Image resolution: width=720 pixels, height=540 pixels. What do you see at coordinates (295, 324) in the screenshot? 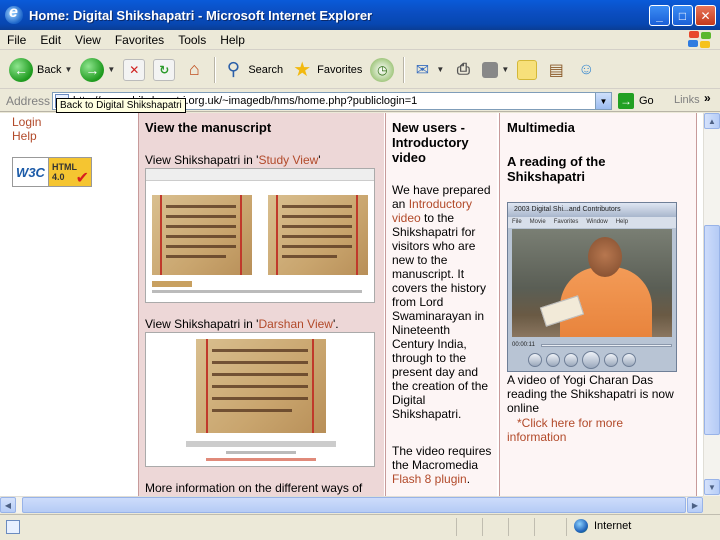
I see `darshan-view-link: Darshan View` at bounding box center [295, 324].